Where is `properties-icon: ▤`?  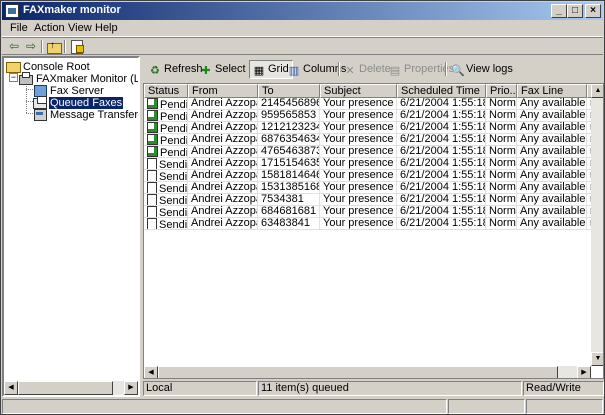
properties-icon: ▤ is located at coordinates (395, 71).